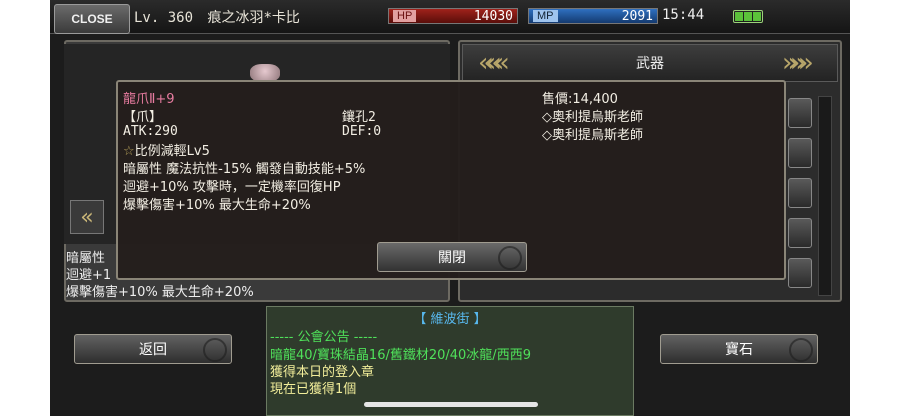  I want to click on character-name: 痕之冰羽*卡比, so click(253, 18).